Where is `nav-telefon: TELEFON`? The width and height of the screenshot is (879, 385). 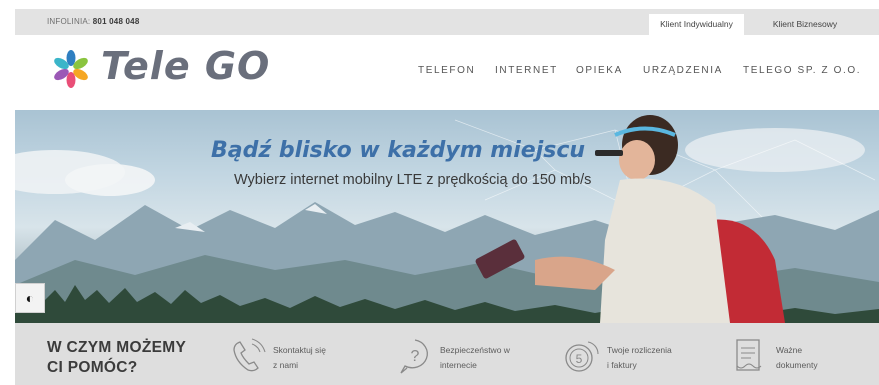
nav-telefon: TELEFON is located at coordinates (446, 70).